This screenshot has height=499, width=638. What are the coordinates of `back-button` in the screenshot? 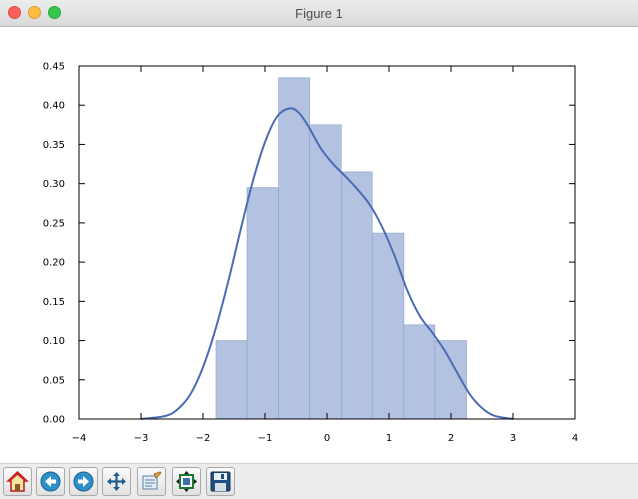 It's located at (50, 481).